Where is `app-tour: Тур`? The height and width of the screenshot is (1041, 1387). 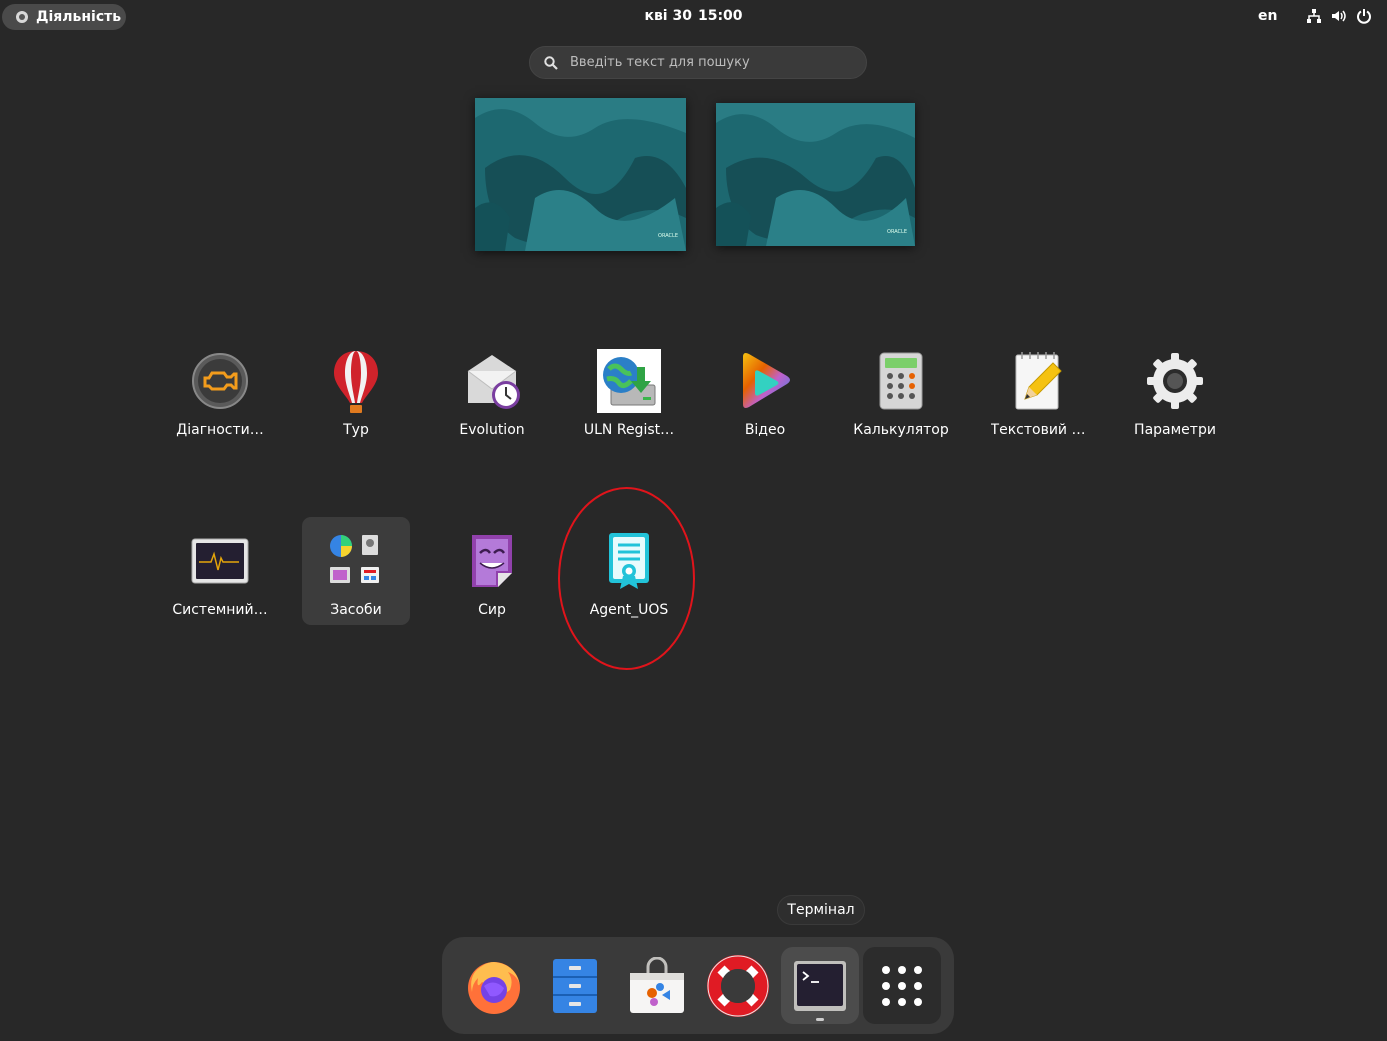
app-tour: Тур is located at coordinates (356, 391).